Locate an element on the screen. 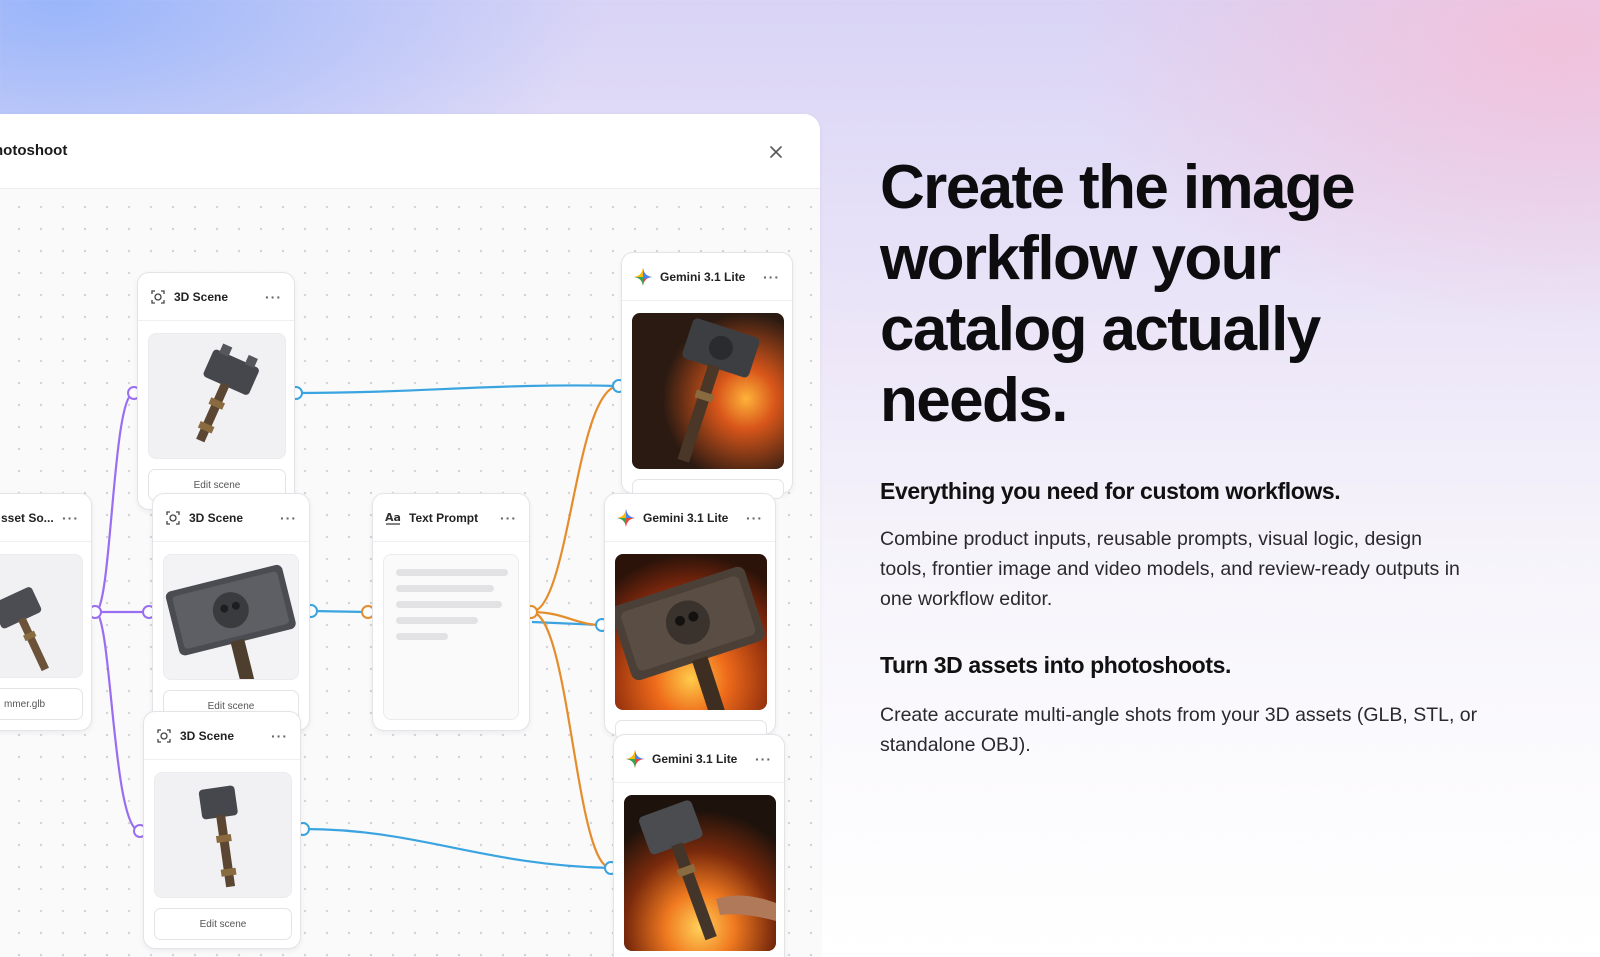 This screenshot has width=1600, height=957. section-heading-photoshoots: Turn 3D assets into photoshoots. is located at coordinates (1055, 665).